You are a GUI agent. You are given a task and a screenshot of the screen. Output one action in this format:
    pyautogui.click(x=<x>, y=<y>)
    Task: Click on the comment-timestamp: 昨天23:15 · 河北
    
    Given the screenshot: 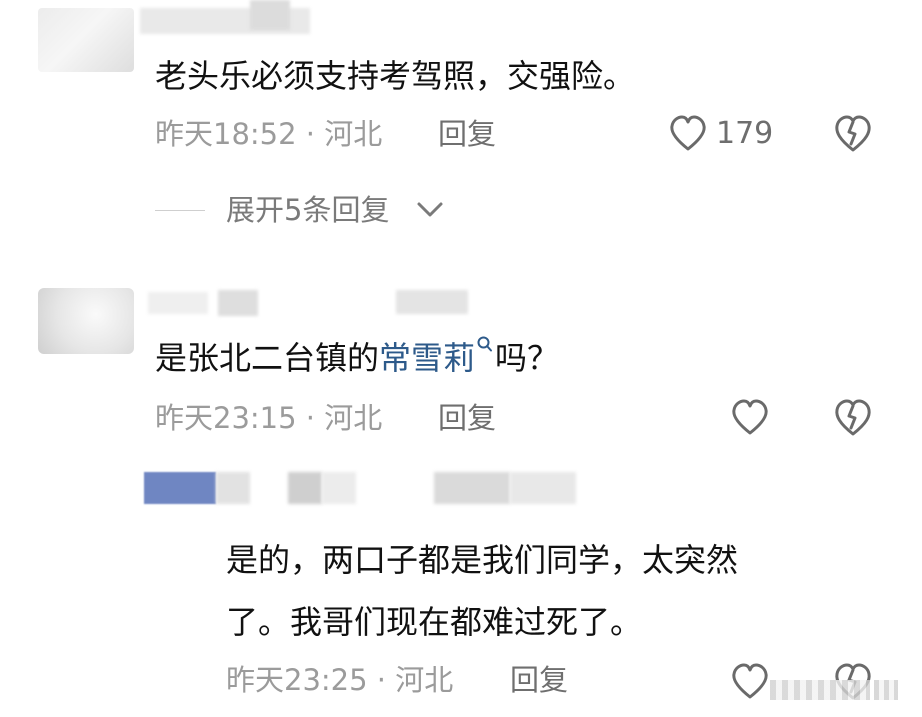 What is the action you would take?
    pyautogui.click(x=269, y=418)
    